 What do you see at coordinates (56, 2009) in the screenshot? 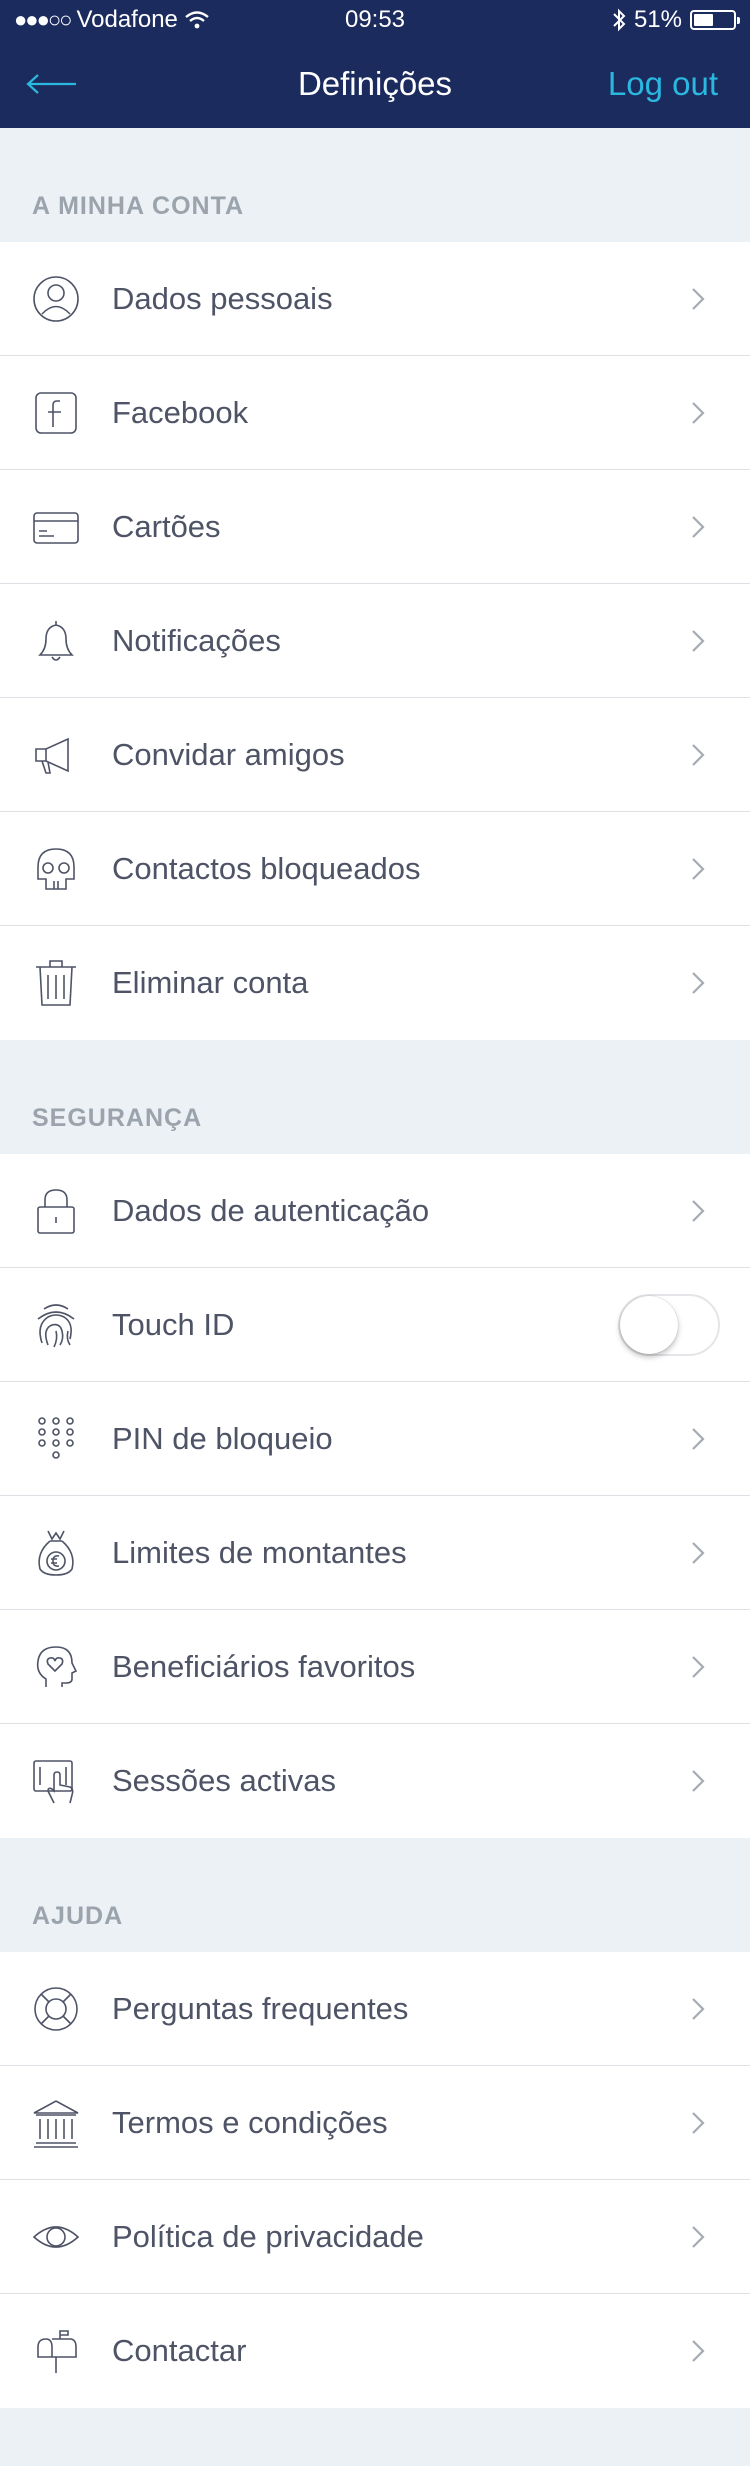
I see `lifebuoy-icon` at bounding box center [56, 2009].